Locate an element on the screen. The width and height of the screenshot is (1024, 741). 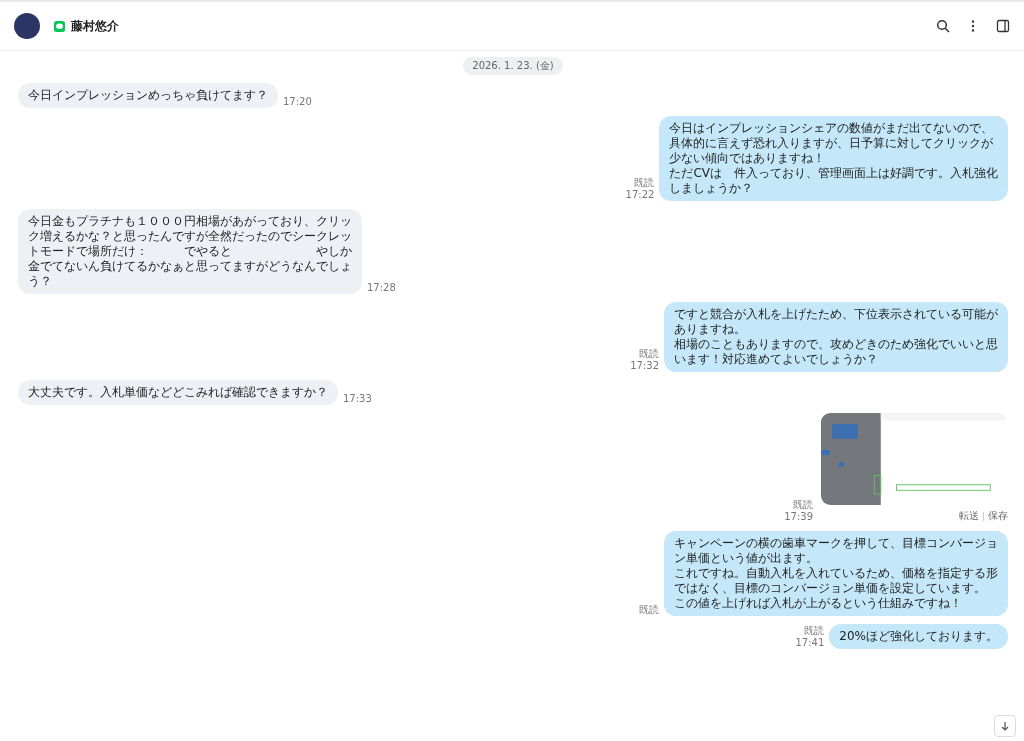
screenshot-drawing is located at coordinates (913, 459).